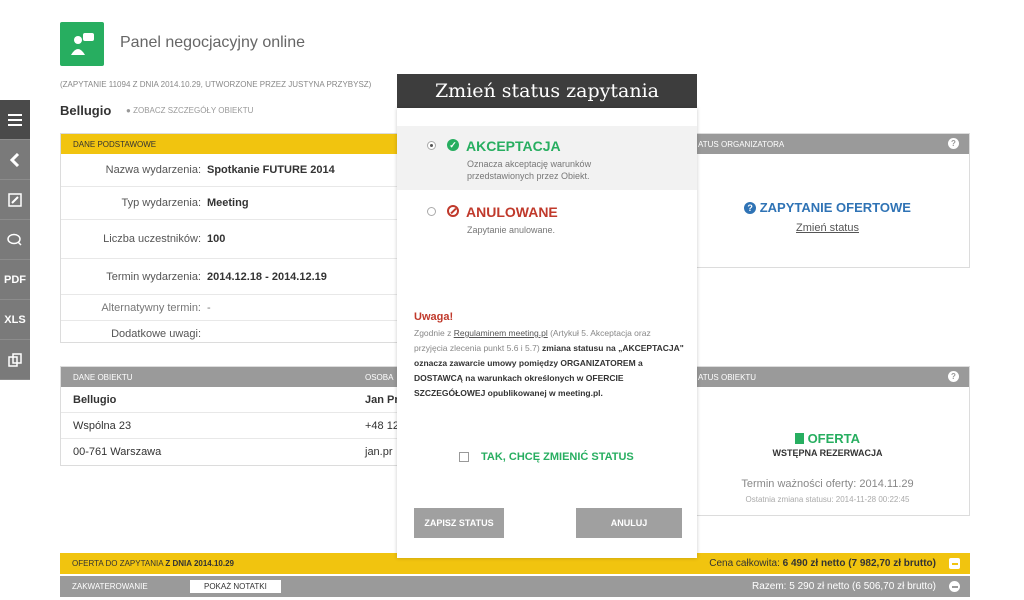 Image resolution: width=1024 pixels, height=600 pixels. Describe the element at coordinates (230, 334) in the screenshot. I see `data-row: Dodatkowe uwagi:` at that location.